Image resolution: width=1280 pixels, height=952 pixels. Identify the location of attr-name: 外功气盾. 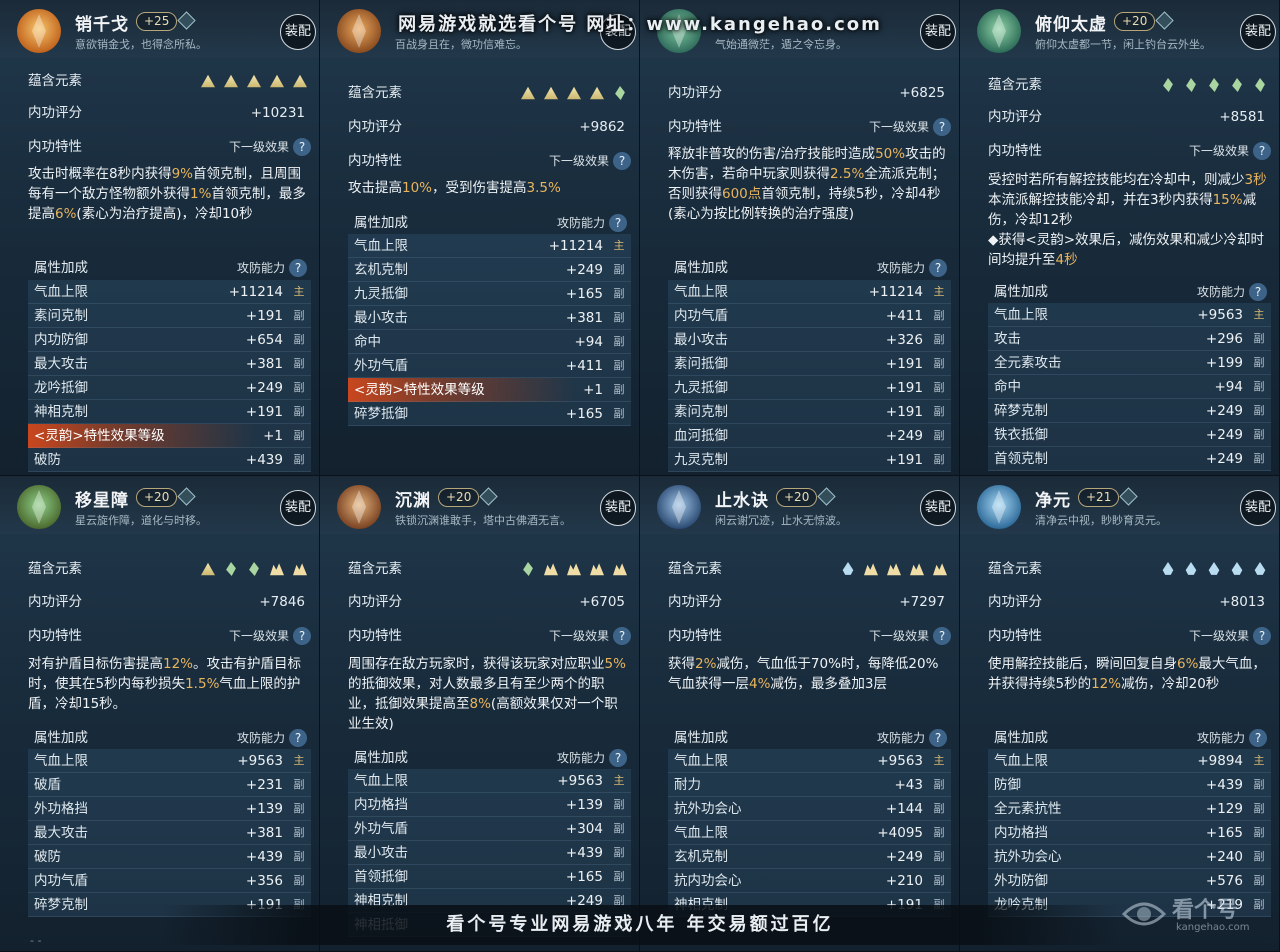
(381, 829).